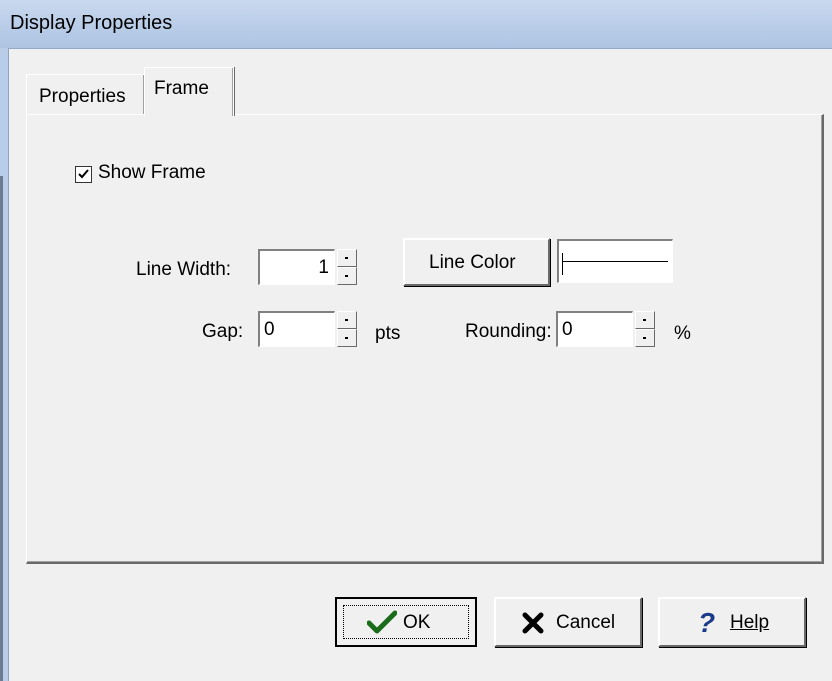 Image resolution: width=832 pixels, height=681 pixels. What do you see at coordinates (296, 329) in the screenshot?
I see `gap-input: 0` at bounding box center [296, 329].